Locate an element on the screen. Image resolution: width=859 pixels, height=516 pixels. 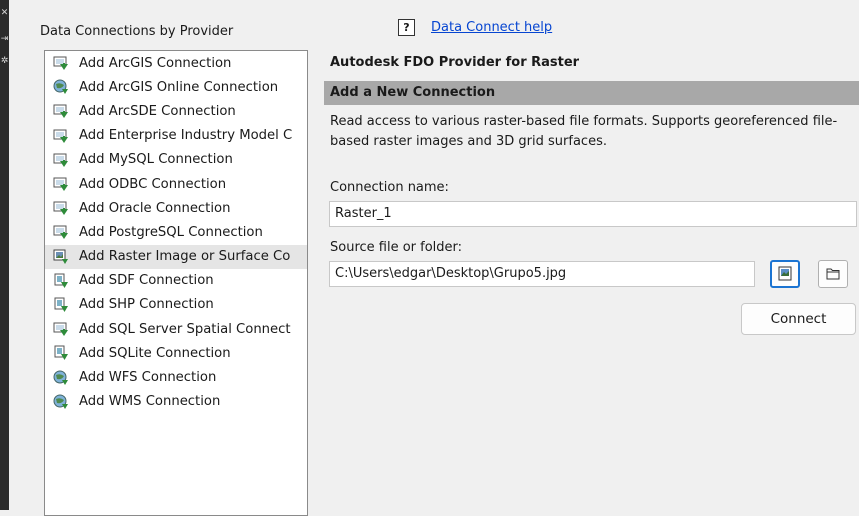
list-item: Add SHP Connection is located at coordinates (176, 305).